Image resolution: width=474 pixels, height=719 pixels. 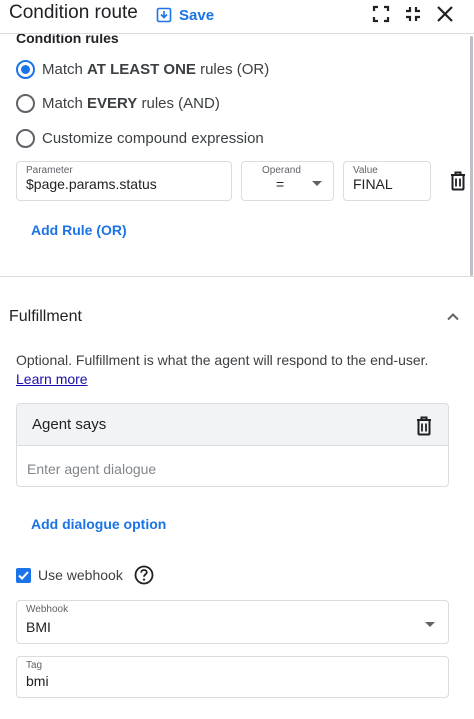 I want to click on value-value: FINAL, so click(x=373, y=184).